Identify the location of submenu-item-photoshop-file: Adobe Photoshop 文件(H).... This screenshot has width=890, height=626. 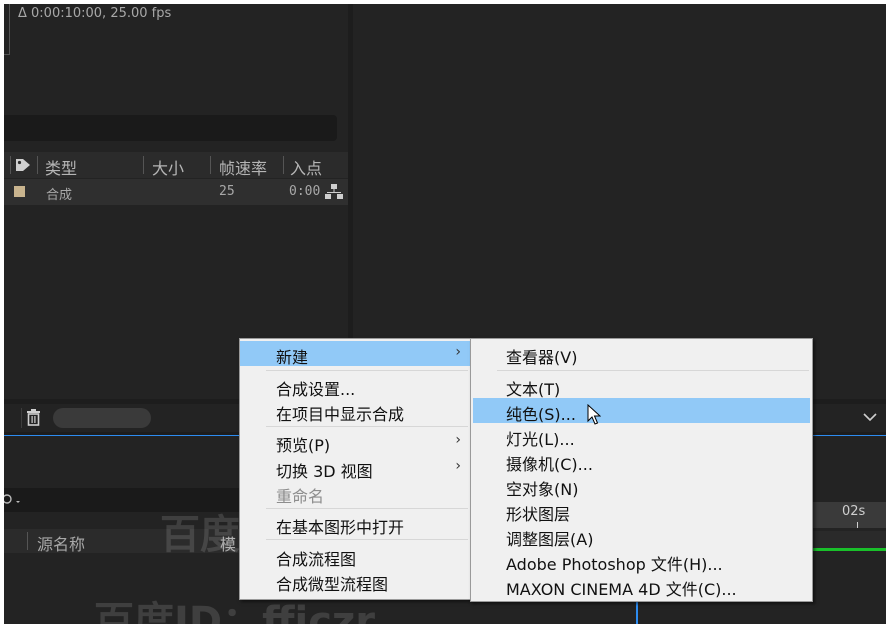
(641, 561).